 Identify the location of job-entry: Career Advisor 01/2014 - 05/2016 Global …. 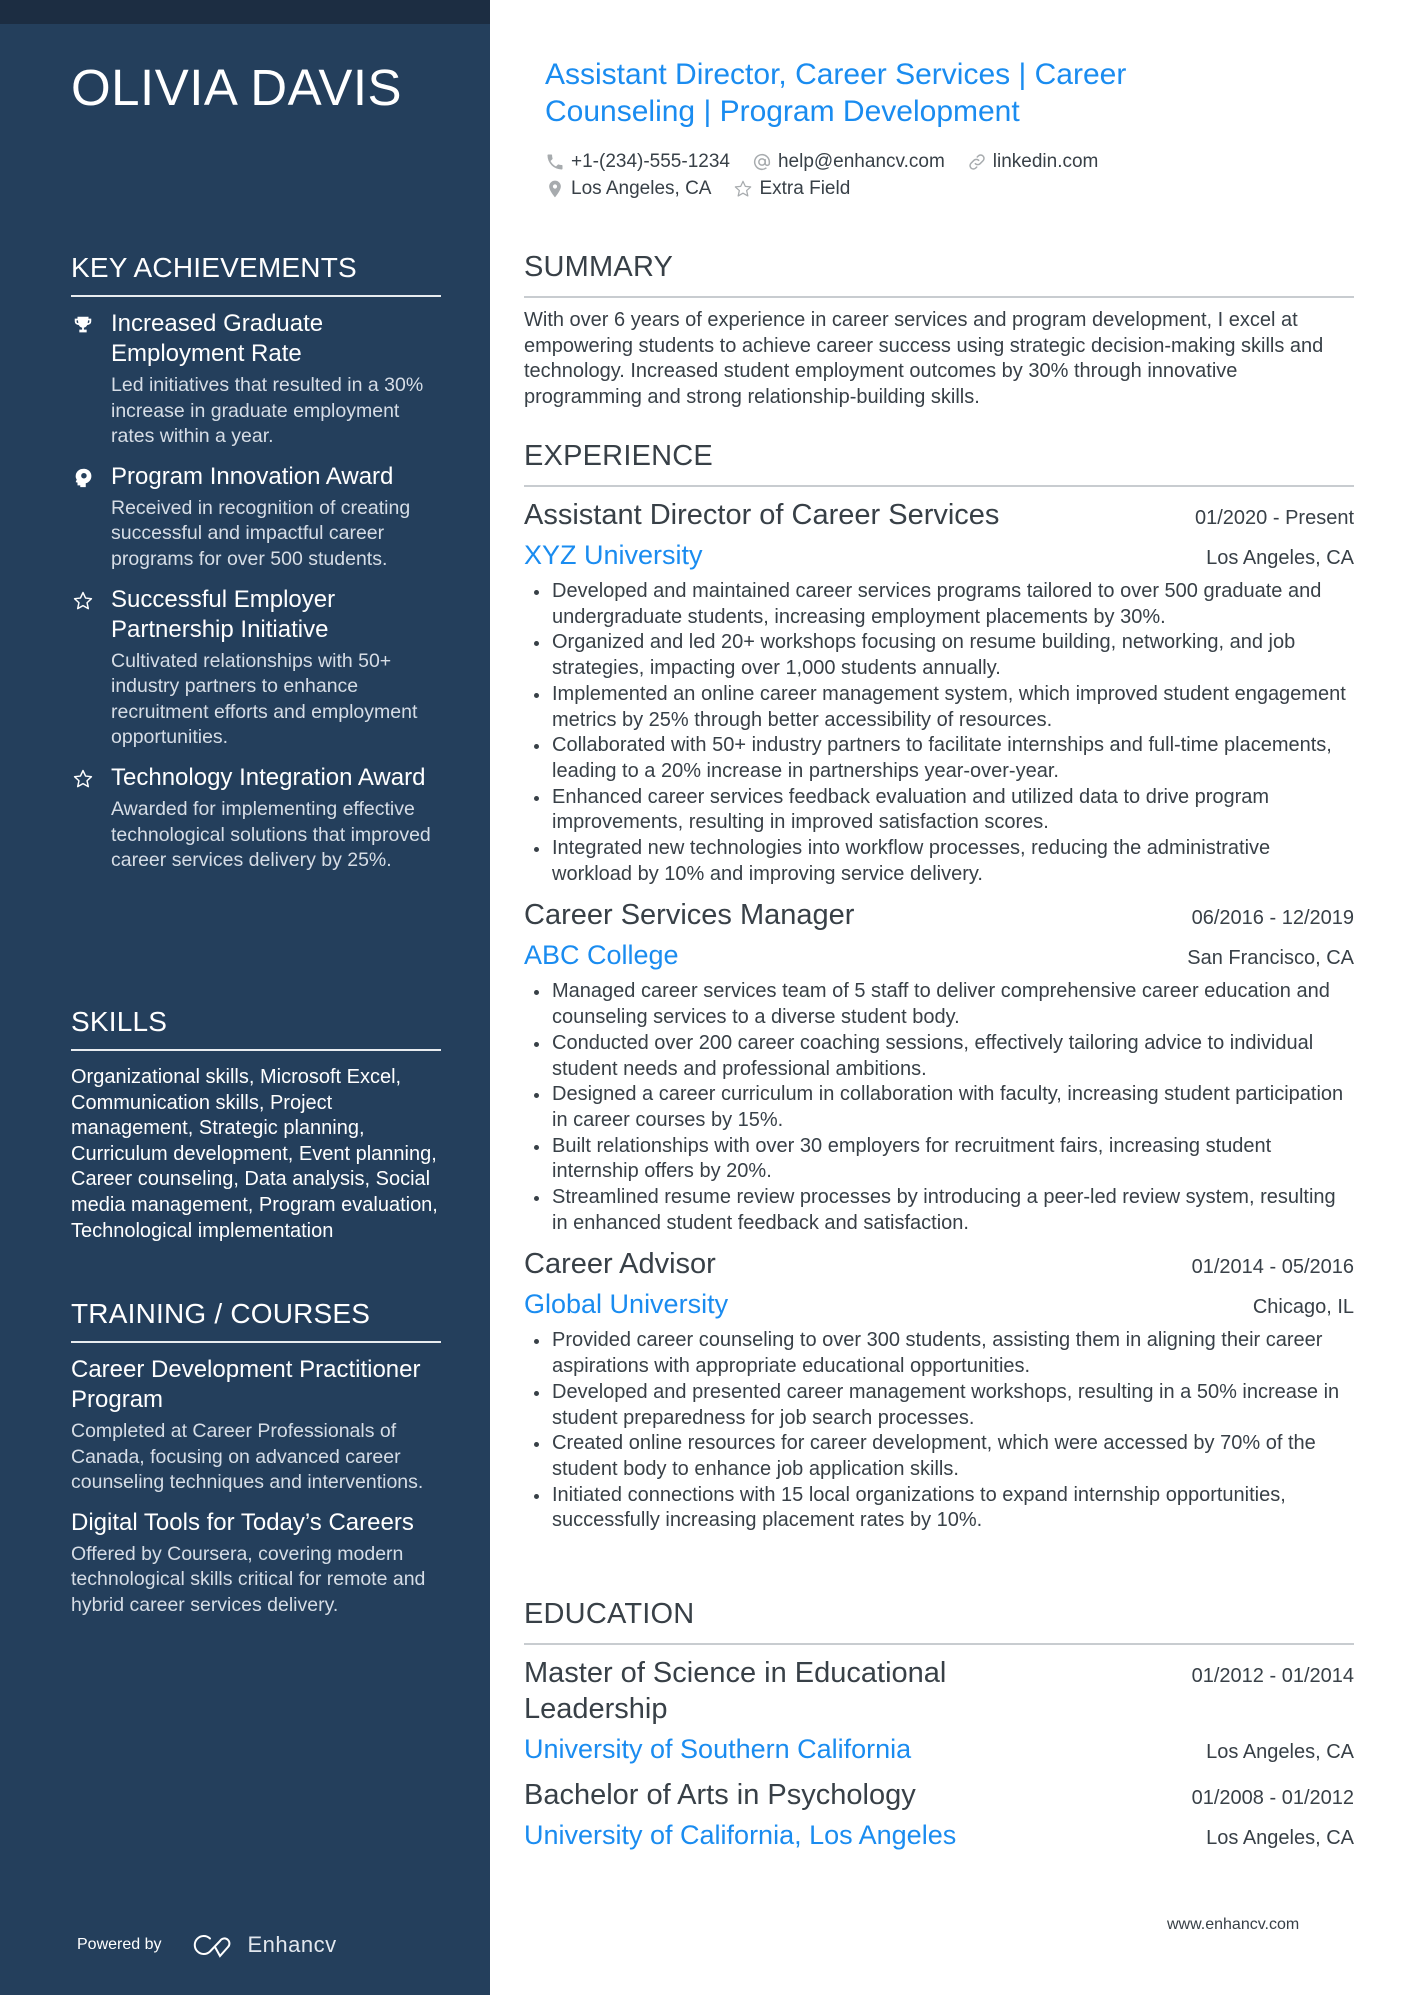
(939, 1390).